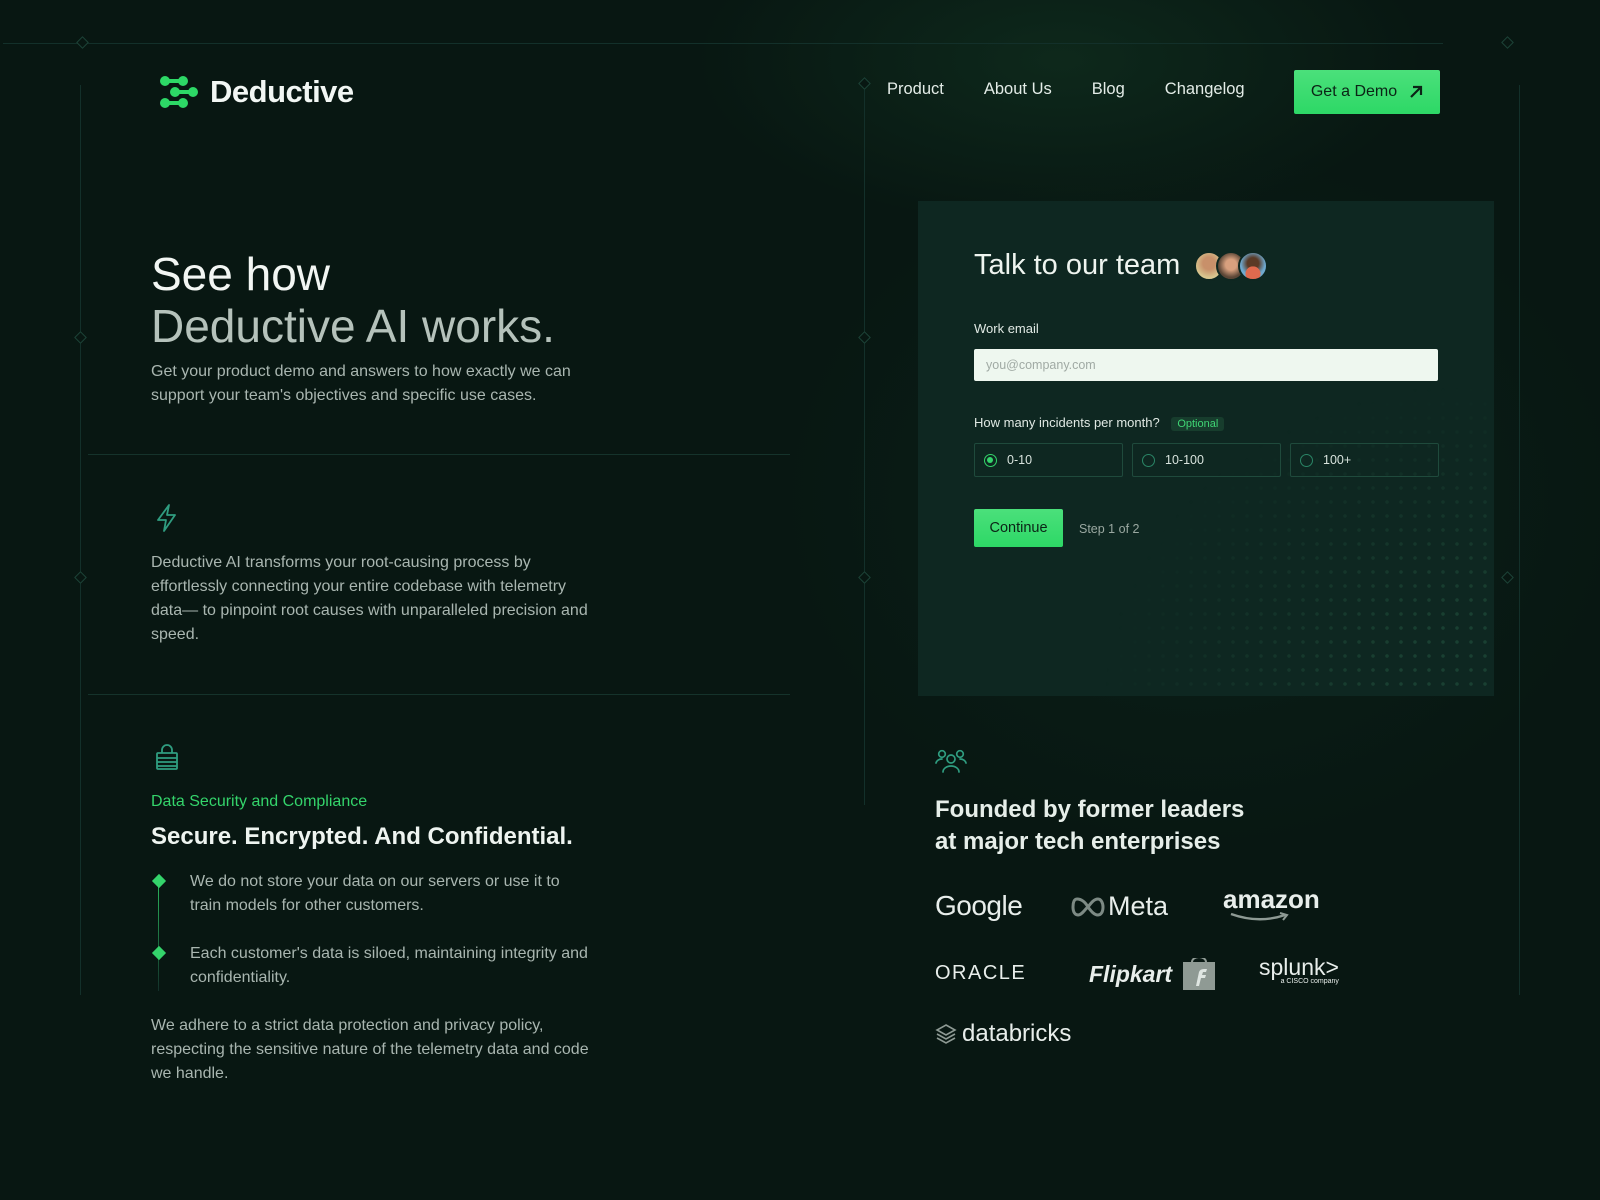  What do you see at coordinates (1131, 973) in the screenshot?
I see `flipkart-logo-text: Flipkart` at bounding box center [1131, 973].